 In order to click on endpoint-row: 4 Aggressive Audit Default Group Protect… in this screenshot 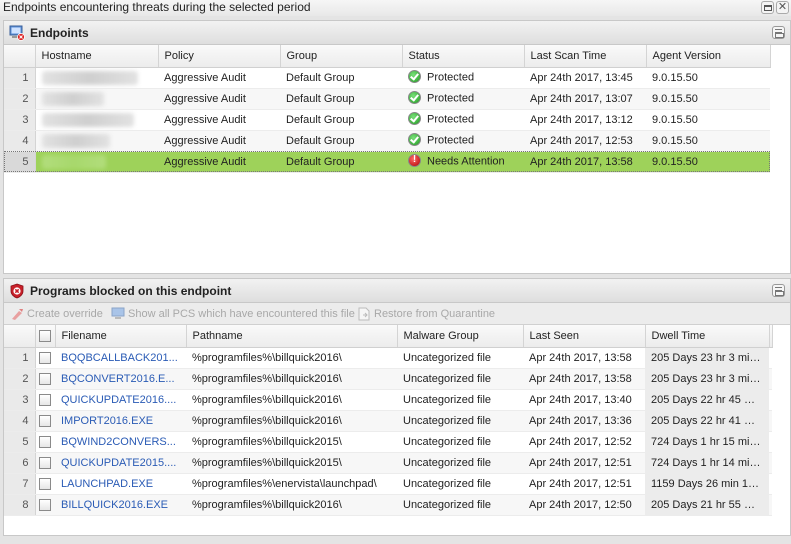, I will do `click(387, 141)`.